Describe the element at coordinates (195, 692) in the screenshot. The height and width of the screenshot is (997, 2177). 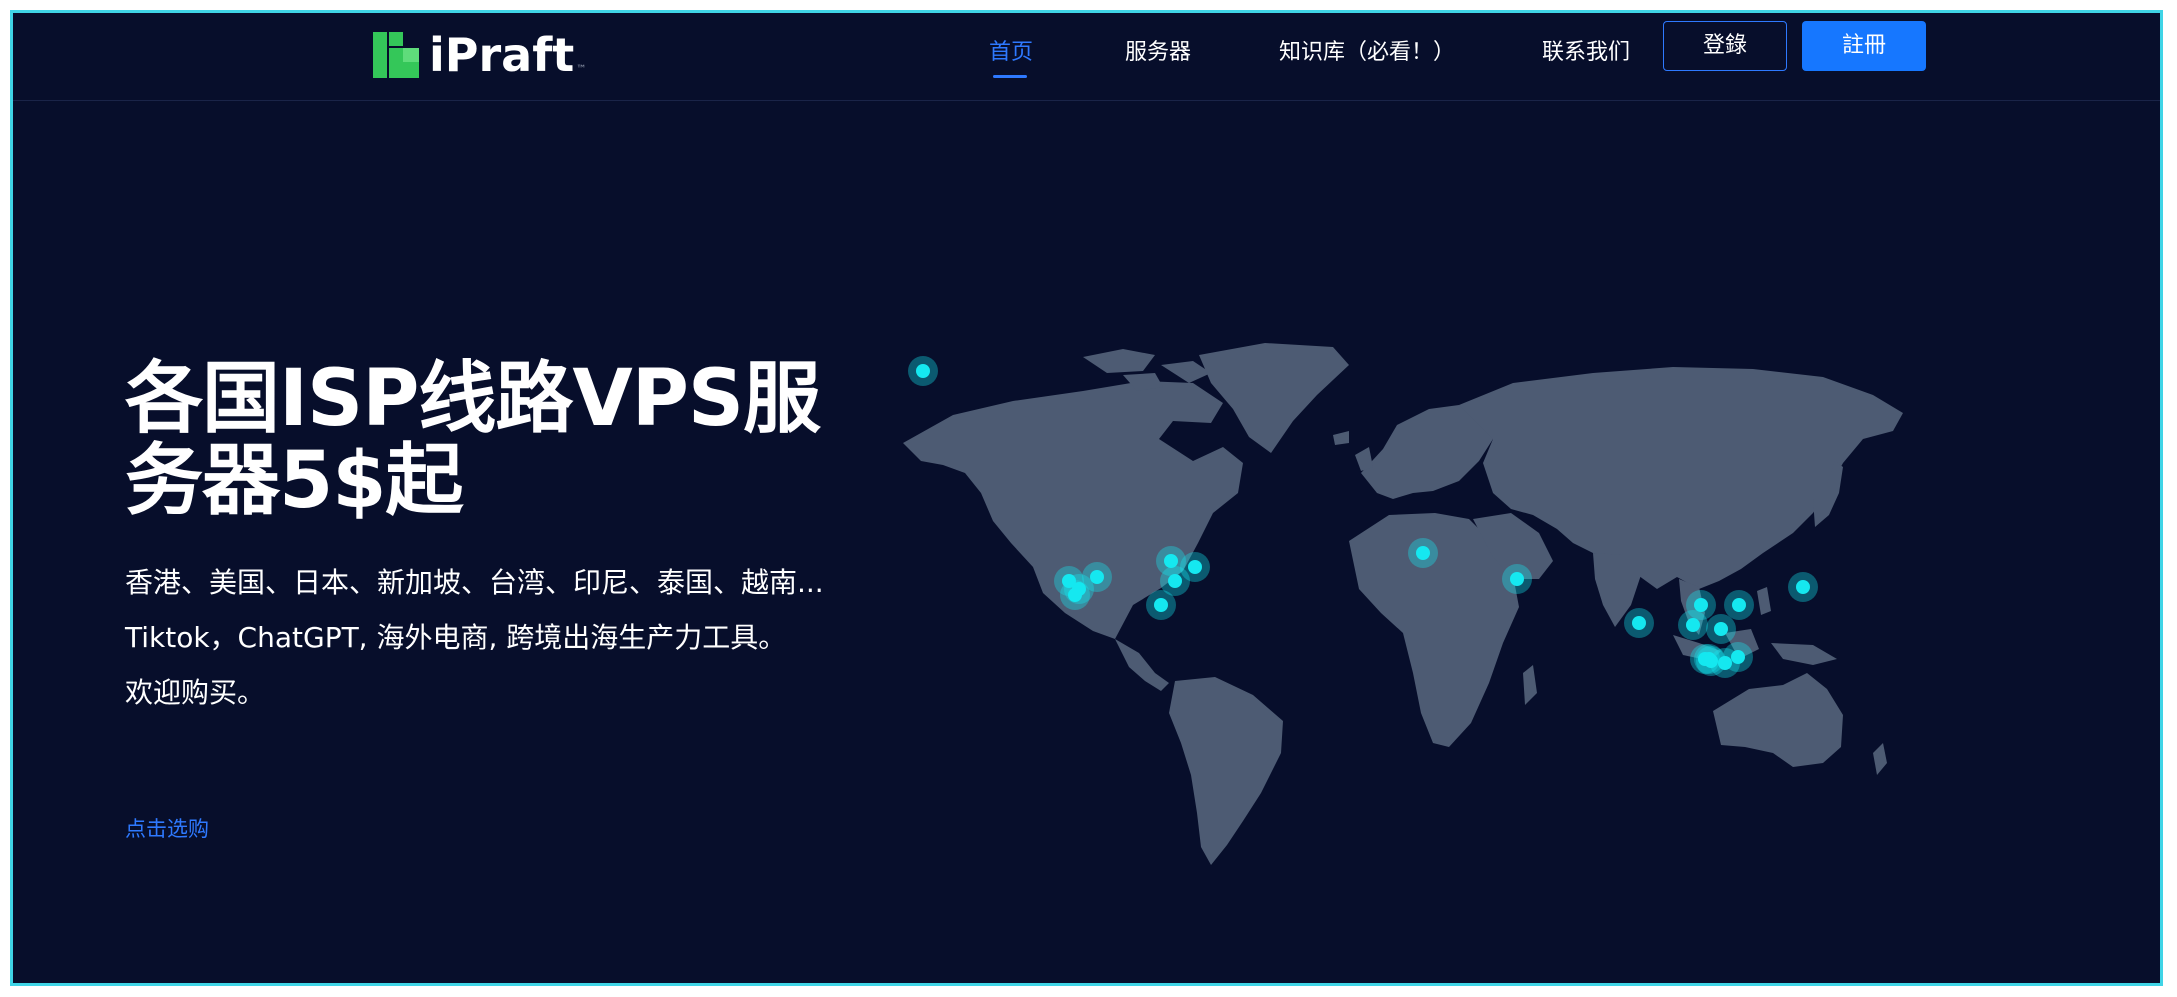
I see `hero-welcome: 欢迎购买。` at that location.